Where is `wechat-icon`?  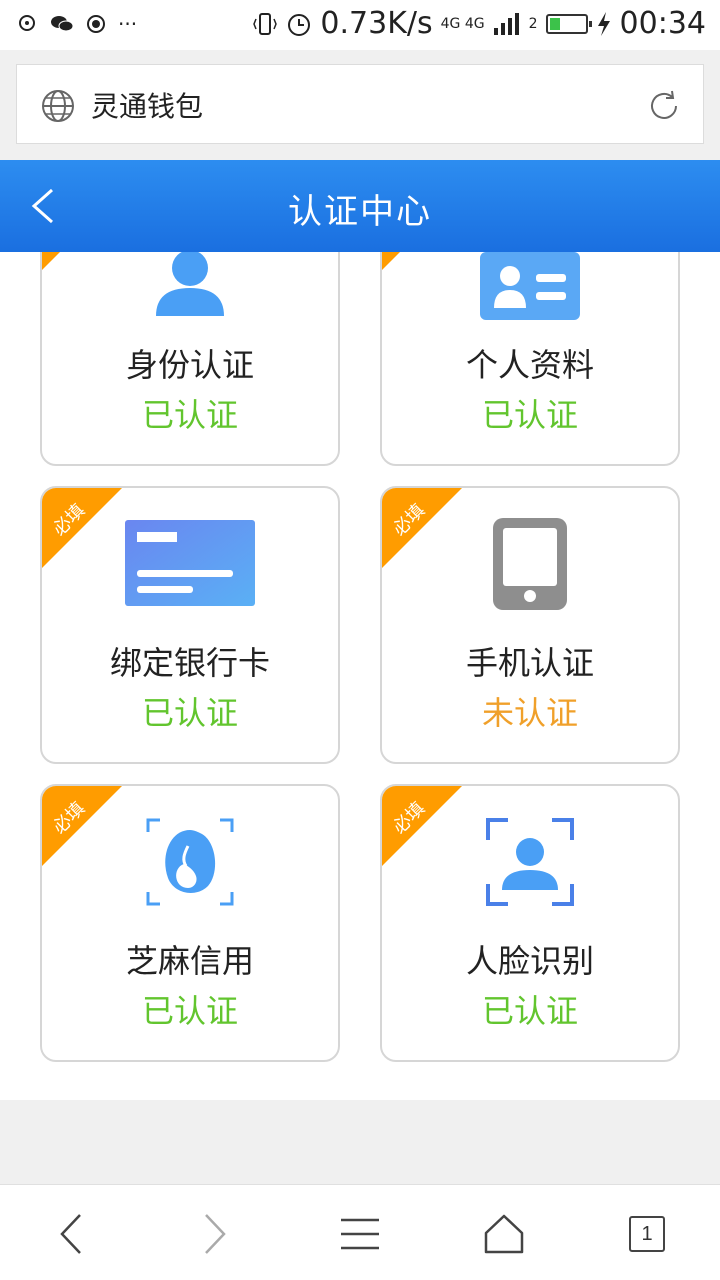
wechat-icon is located at coordinates (62, 24).